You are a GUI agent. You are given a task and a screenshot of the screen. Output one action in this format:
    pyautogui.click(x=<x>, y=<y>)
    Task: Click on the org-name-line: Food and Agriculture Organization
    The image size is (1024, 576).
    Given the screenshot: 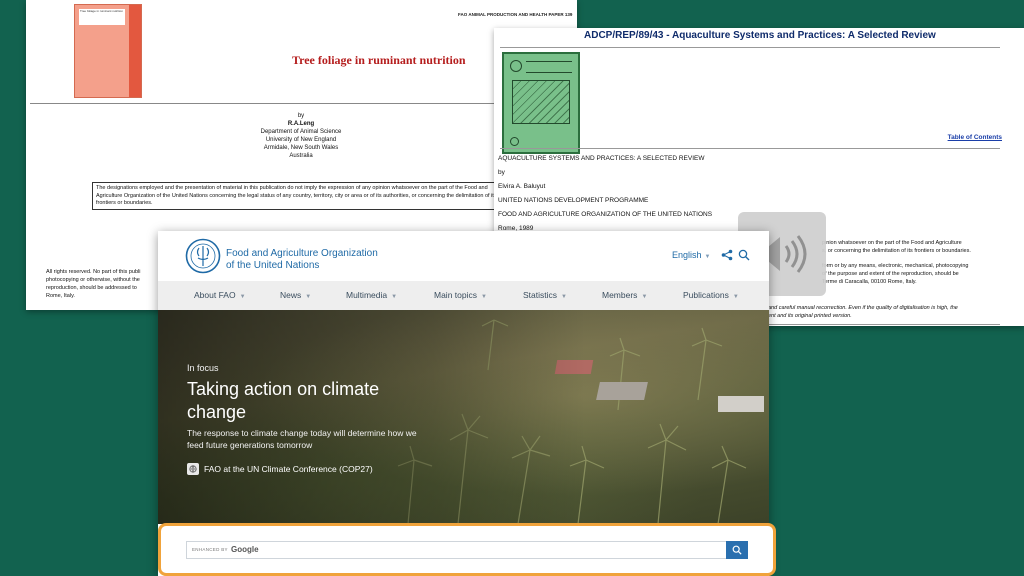 What is the action you would take?
    pyautogui.click(x=302, y=253)
    